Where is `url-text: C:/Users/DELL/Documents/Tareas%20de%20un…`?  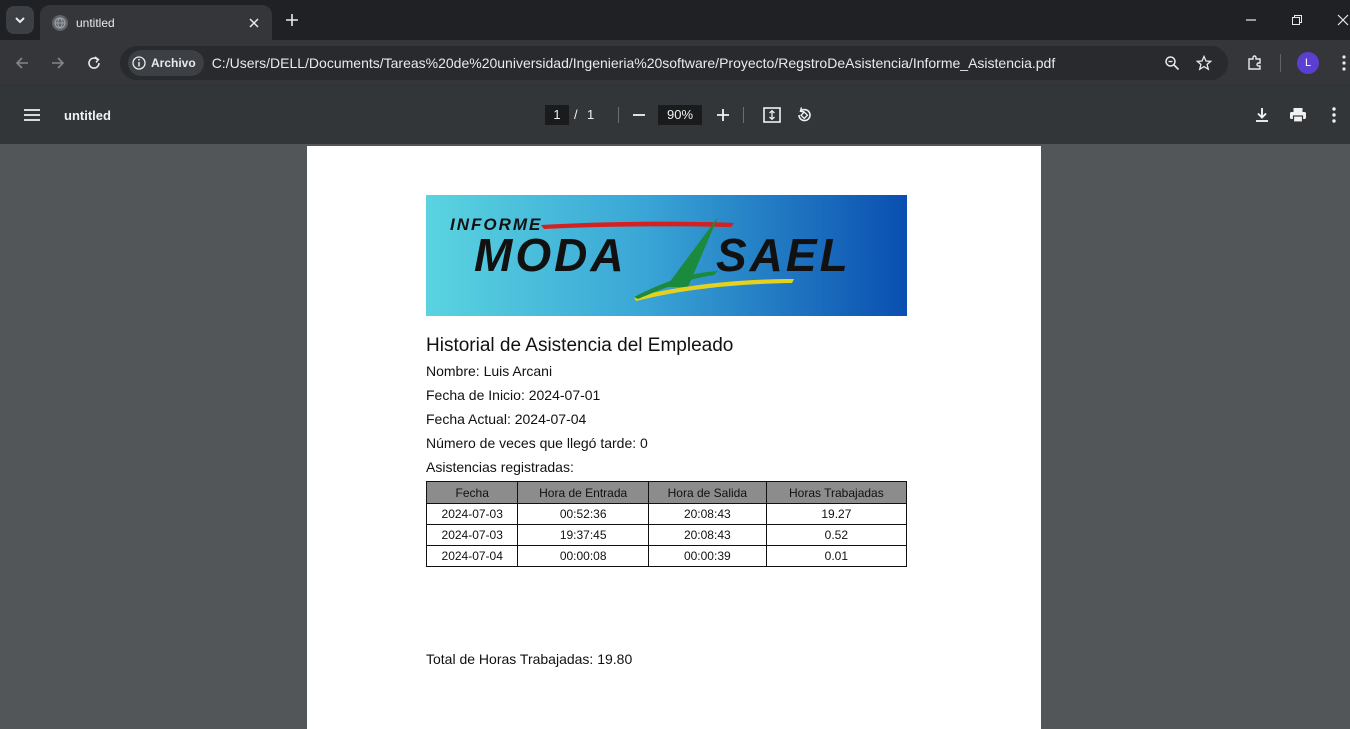 url-text: C:/Users/DELL/Documents/Tareas%20de%20un… is located at coordinates (682, 63).